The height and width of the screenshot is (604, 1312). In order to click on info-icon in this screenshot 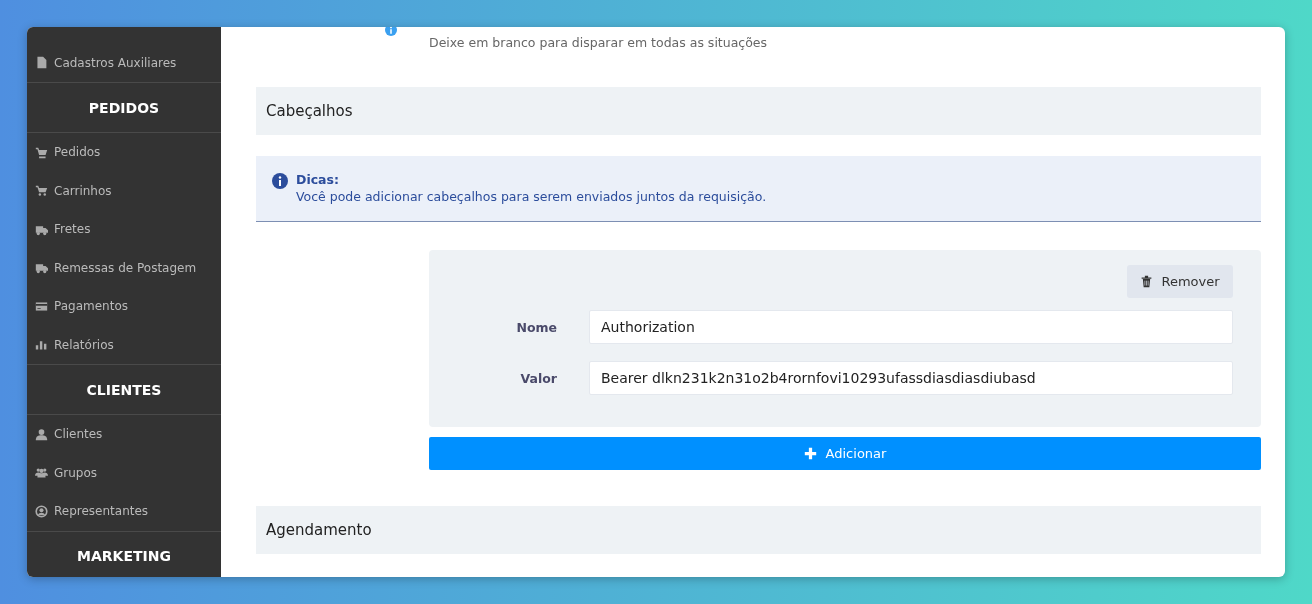, I will do `click(280, 181)`.